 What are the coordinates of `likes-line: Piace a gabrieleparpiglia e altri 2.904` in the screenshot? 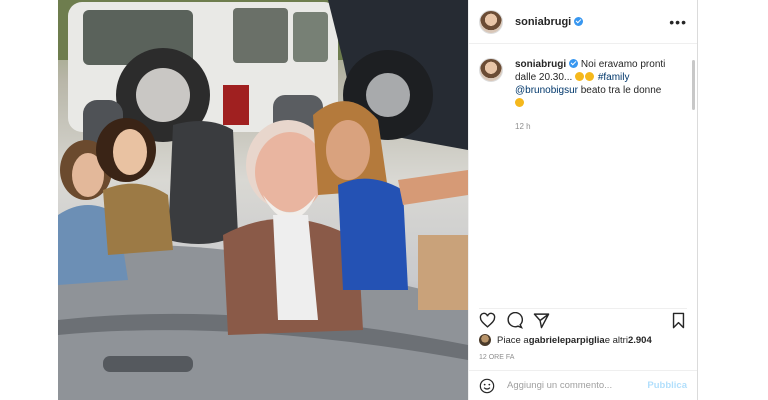 It's located at (565, 340).